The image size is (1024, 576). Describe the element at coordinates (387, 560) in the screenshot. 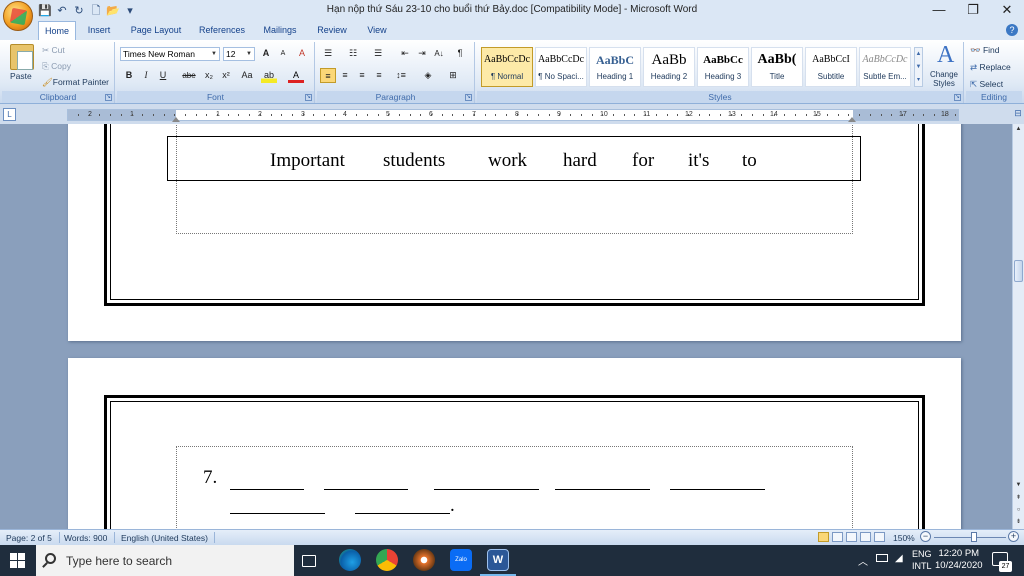

I see `chrome-browser-icon` at that location.